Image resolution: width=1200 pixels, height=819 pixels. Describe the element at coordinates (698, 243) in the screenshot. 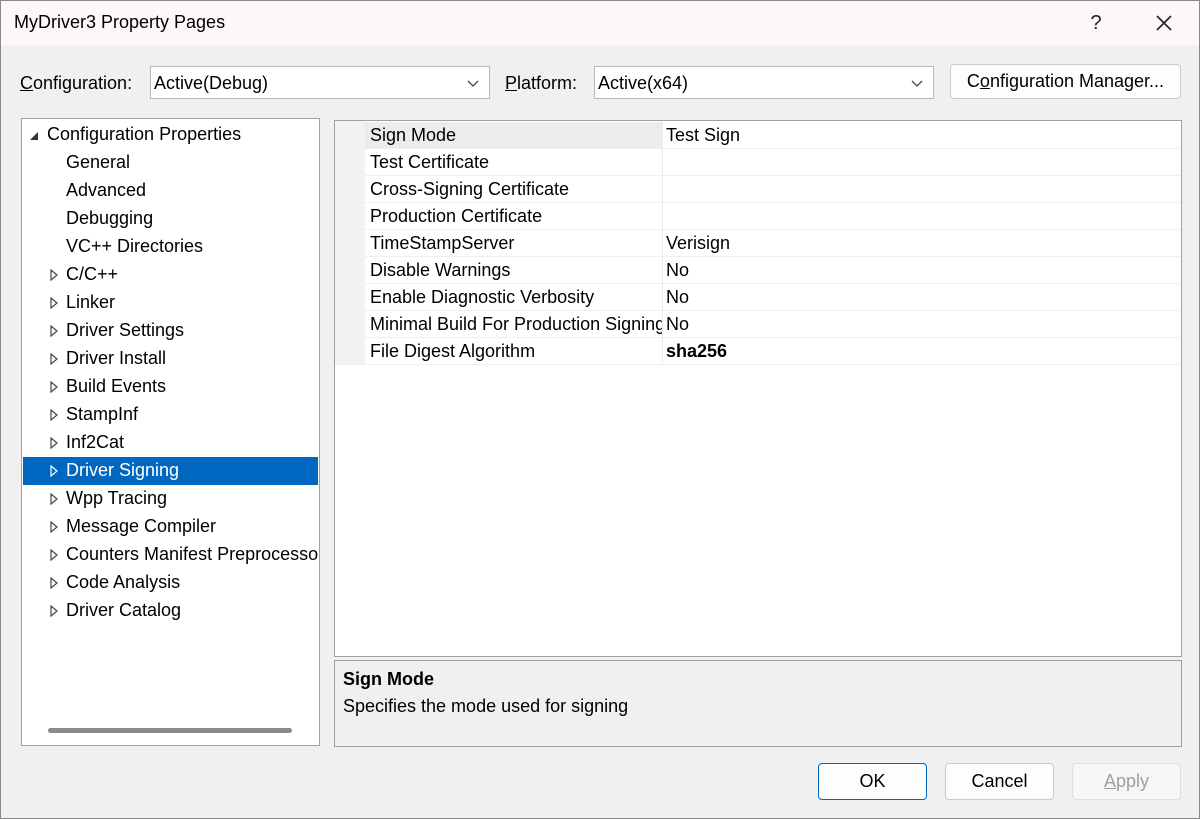

I see `property-value: Verisign` at that location.